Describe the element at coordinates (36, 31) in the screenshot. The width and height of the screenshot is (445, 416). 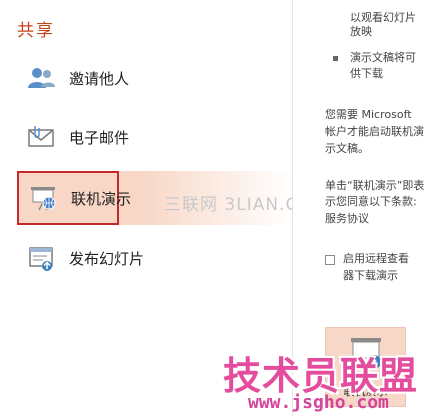
I see `share-title: 共享` at that location.